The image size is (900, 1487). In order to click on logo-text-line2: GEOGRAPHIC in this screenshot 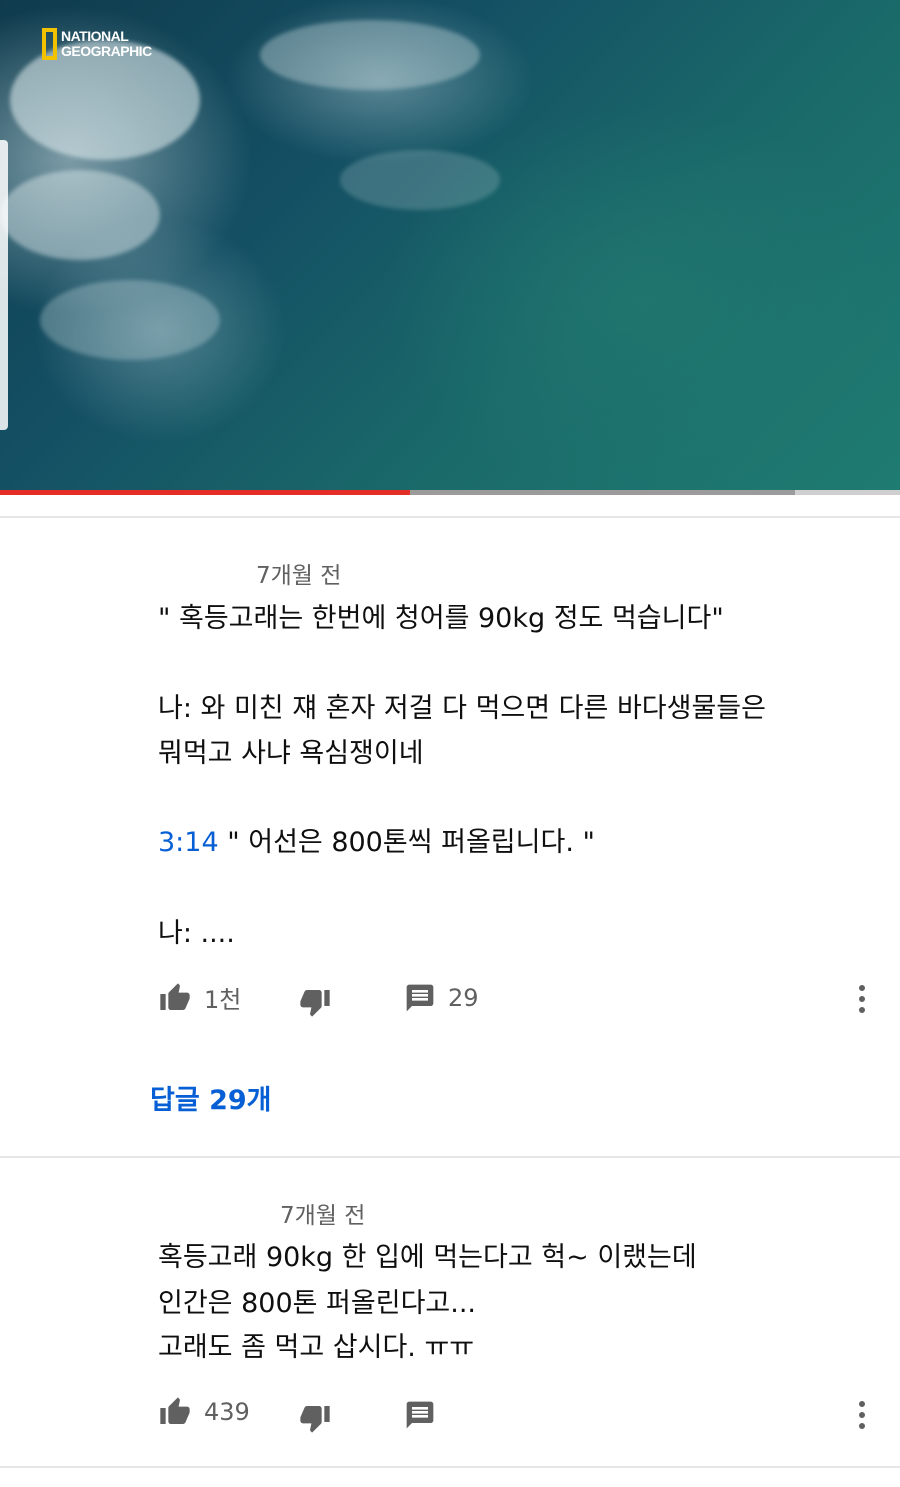, I will do `click(106, 51)`.